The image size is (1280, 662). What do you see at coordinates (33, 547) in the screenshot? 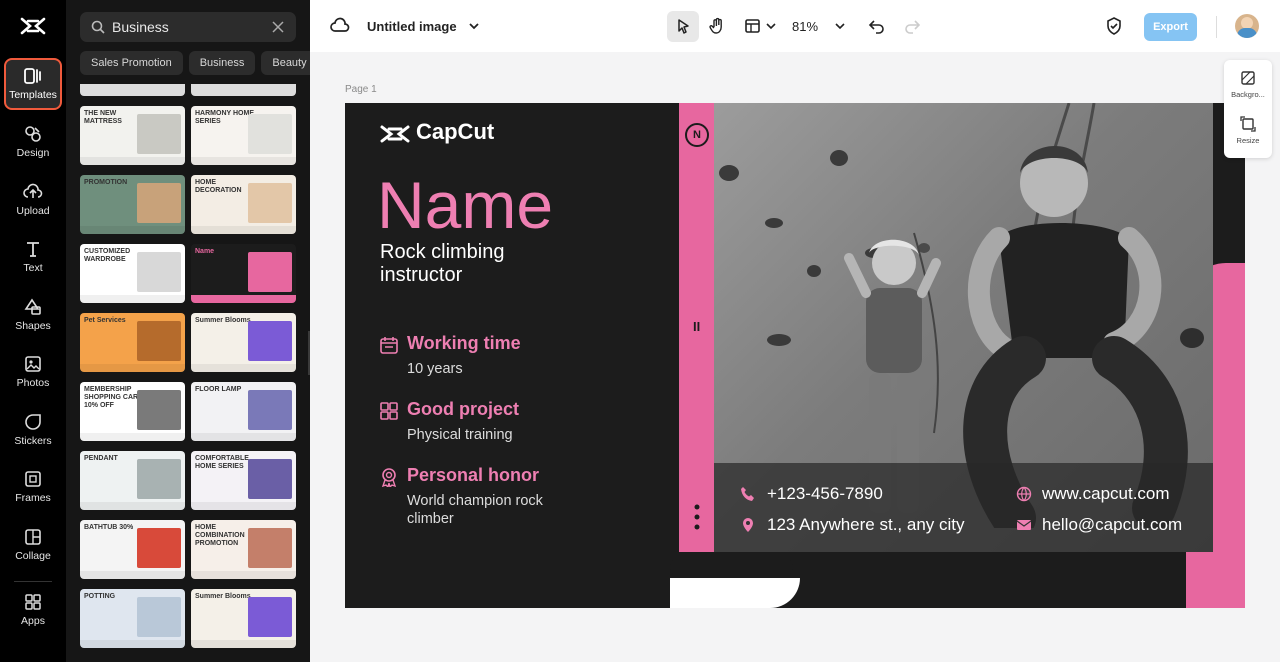
I see `rail-item-collage: Collage` at bounding box center [33, 547].